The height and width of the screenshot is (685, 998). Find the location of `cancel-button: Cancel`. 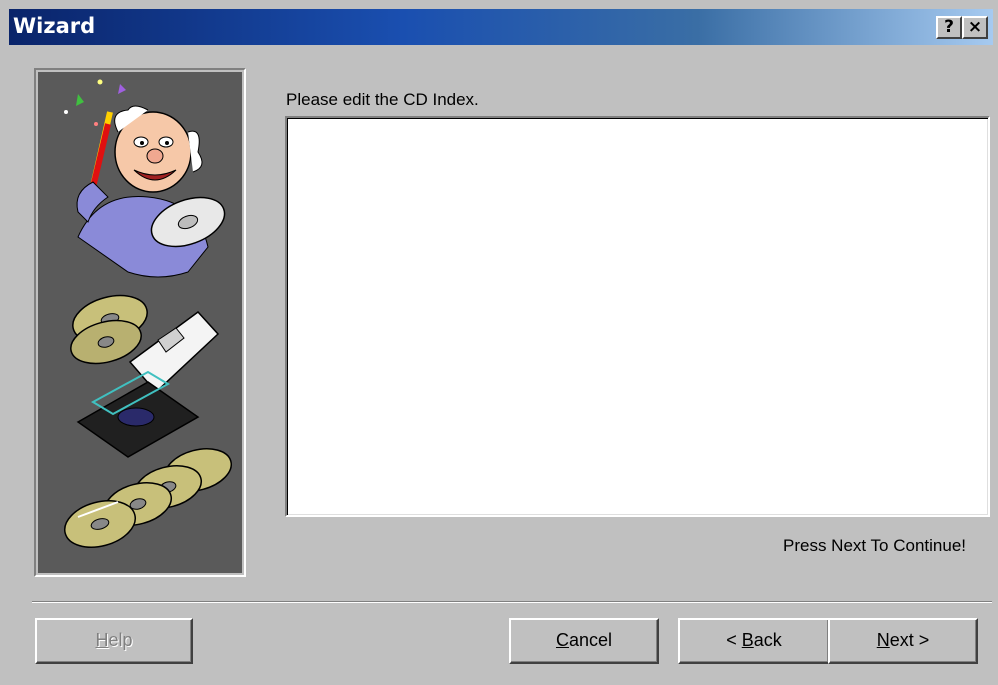

cancel-button: Cancel is located at coordinates (584, 641).